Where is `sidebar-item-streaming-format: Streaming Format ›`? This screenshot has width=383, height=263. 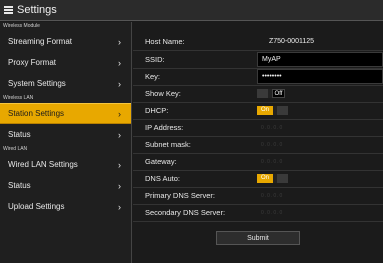 sidebar-item-streaming-format: Streaming Format › is located at coordinates (65, 41).